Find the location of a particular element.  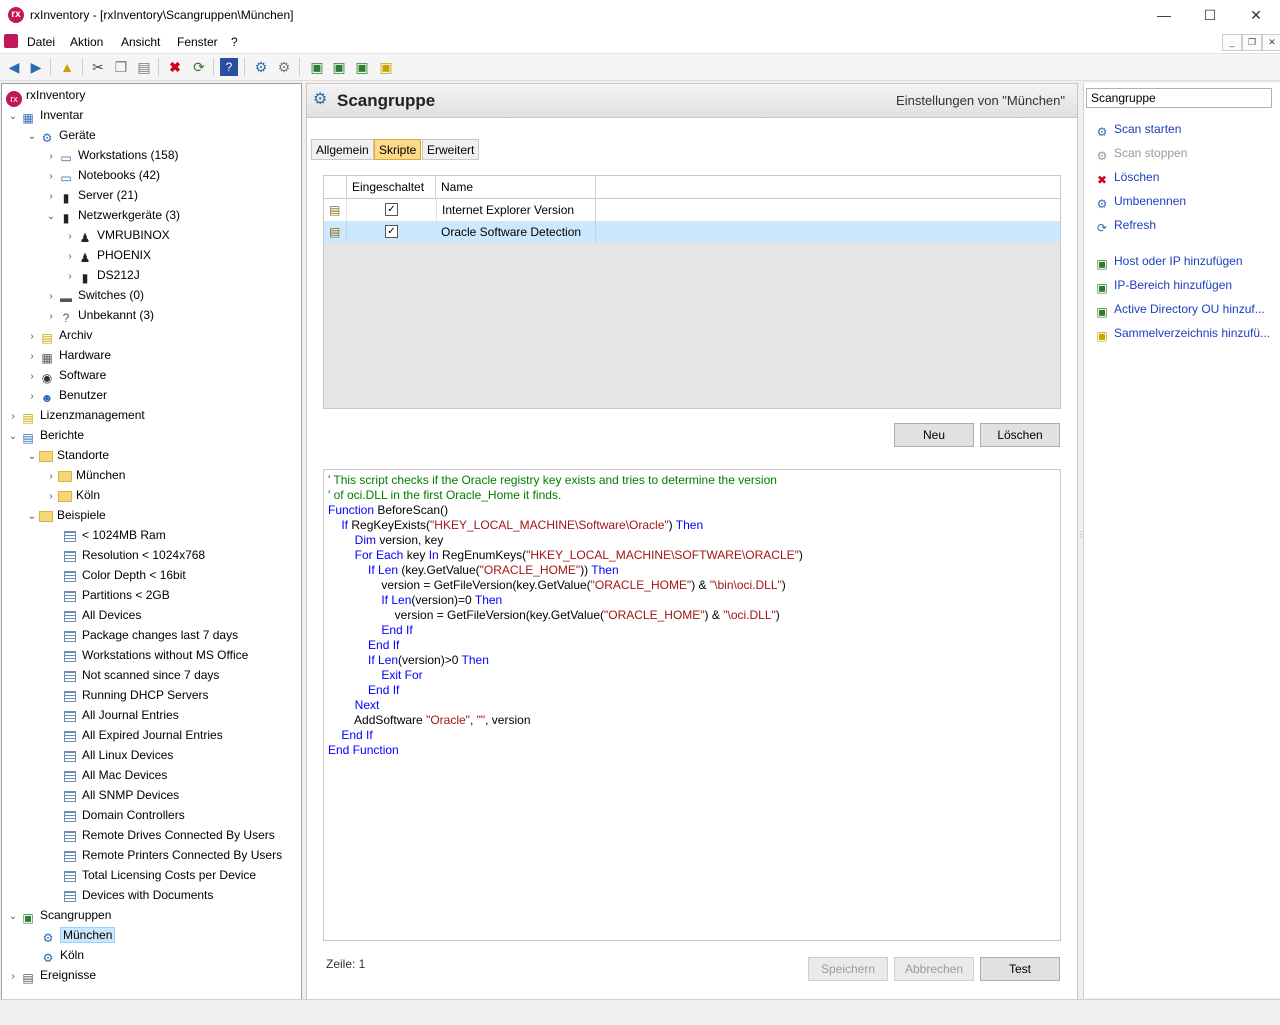

tree-item-geraete: ⌄ ⚙ Geräte is located at coordinates (60, 135).